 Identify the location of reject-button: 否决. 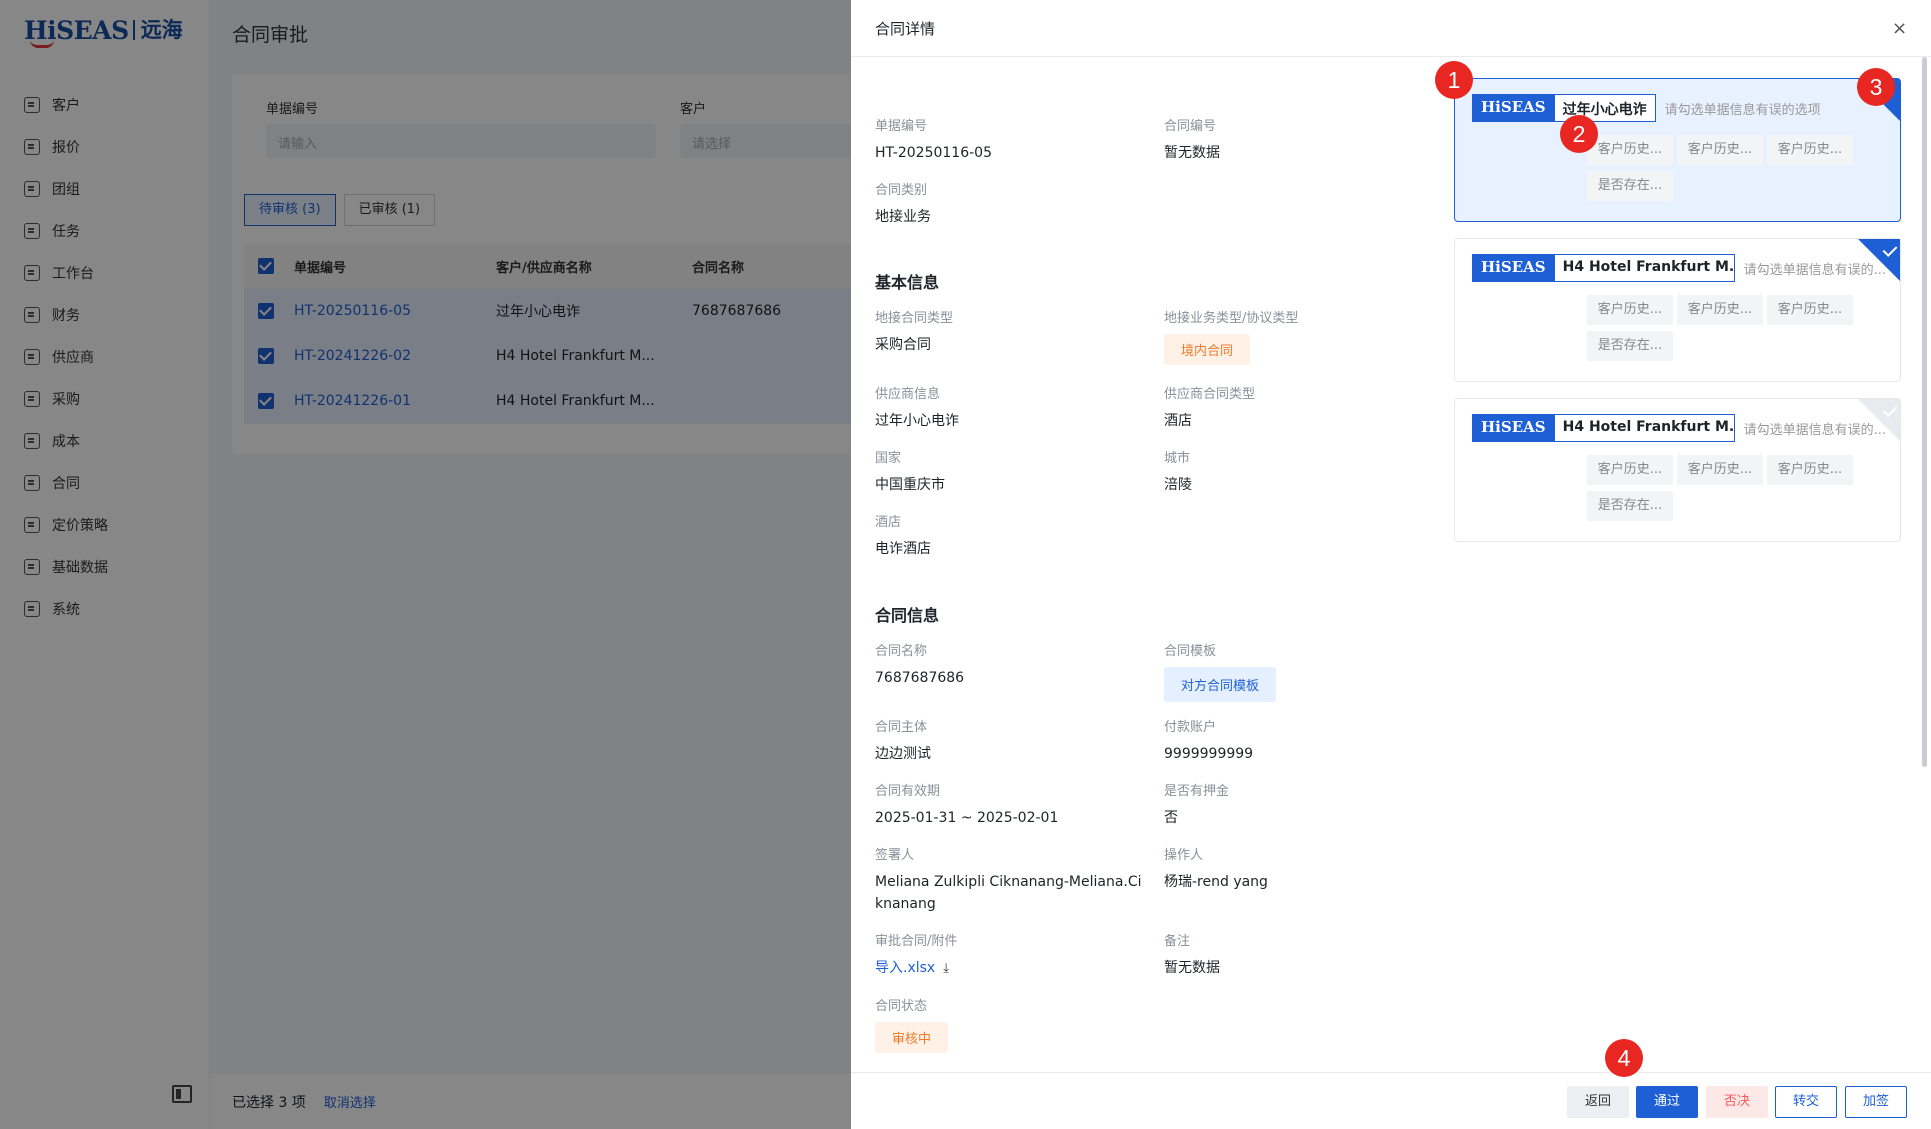
(1737, 1102).